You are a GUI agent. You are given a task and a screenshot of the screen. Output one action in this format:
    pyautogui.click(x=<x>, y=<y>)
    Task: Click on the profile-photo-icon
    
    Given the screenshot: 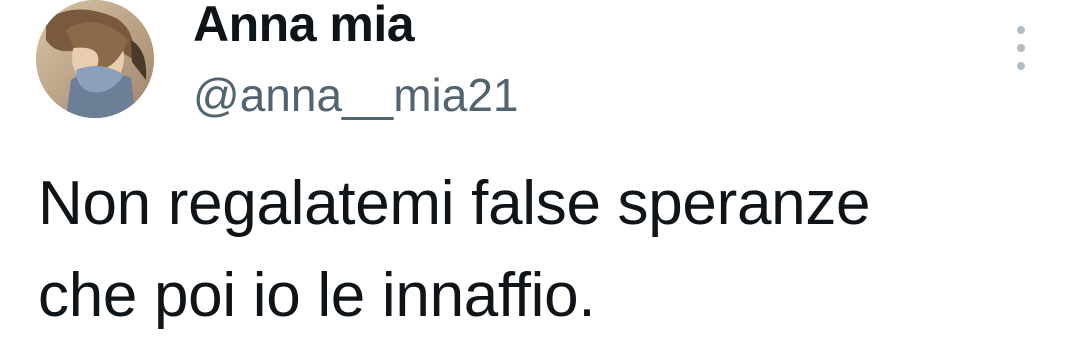 What is the action you would take?
    pyautogui.click(x=95, y=59)
    